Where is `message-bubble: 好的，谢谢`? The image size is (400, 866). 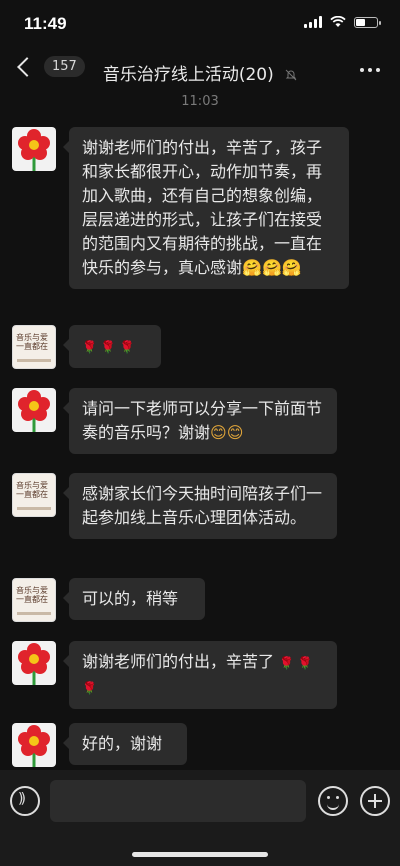
message-bubble: 好的，谢谢 is located at coordinates (125, 744).